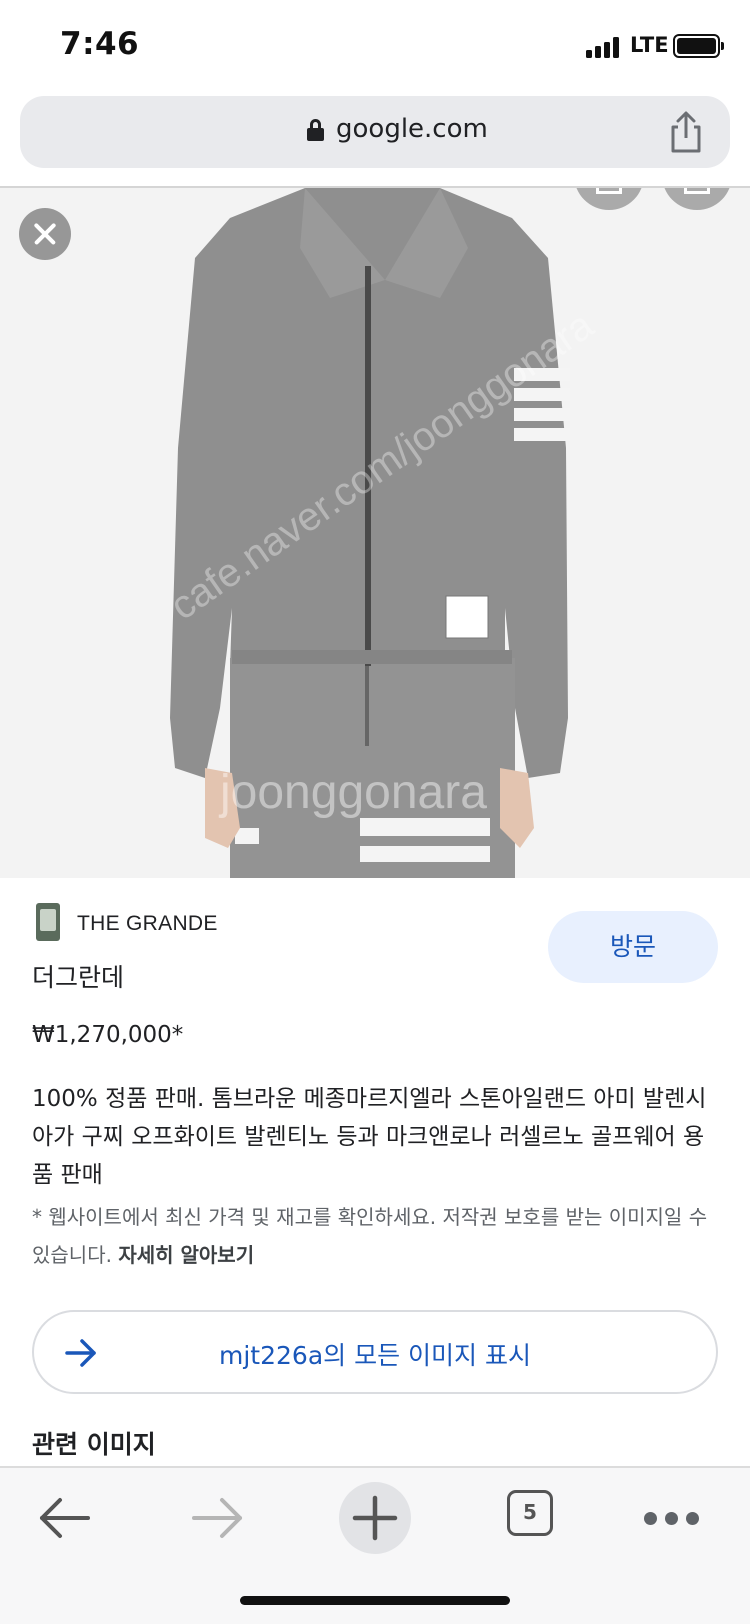 The height and width of the screenshot is (1624, 750). What do you see at coordinates (375, 1600) in the screenshot?
I see `home-indicator` at bounding box center [375, 1600].